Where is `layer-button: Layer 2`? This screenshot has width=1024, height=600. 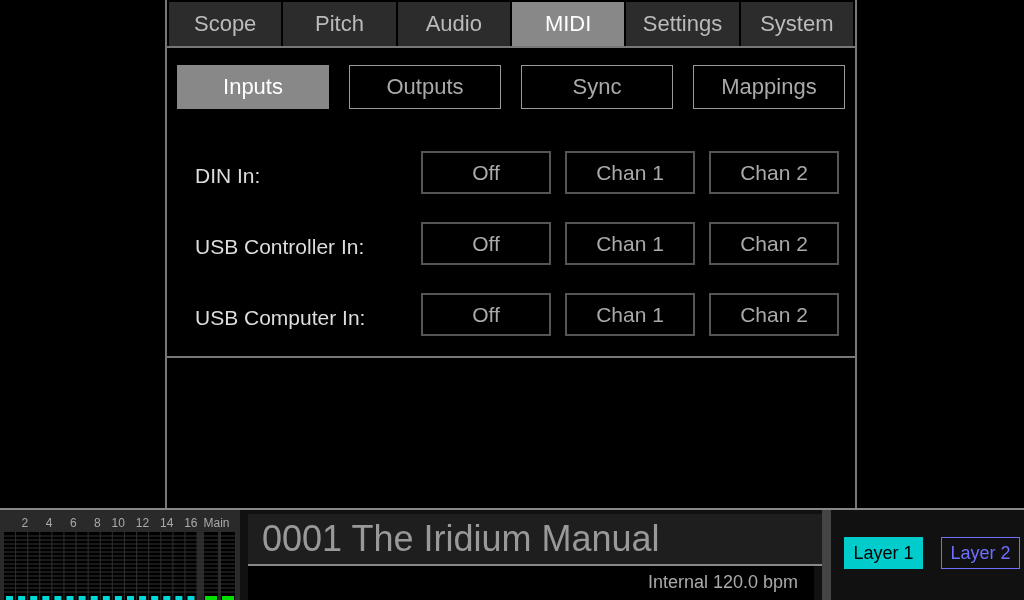
layer-button: Layer 2 is located at coordinates (980, 553).